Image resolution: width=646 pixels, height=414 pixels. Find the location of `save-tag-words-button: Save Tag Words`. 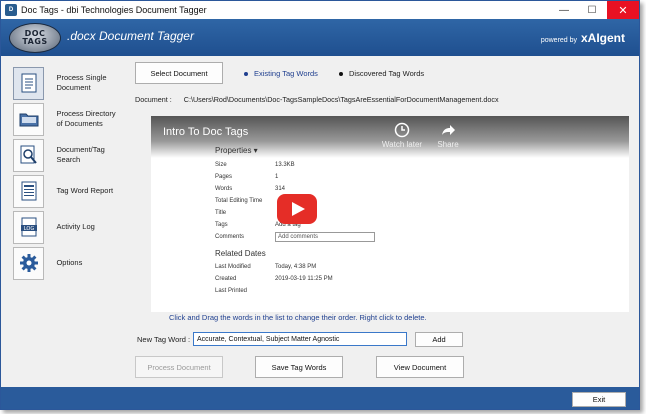

save-tag-words-button: Save Tag Words is located at coordinates (299, 367).